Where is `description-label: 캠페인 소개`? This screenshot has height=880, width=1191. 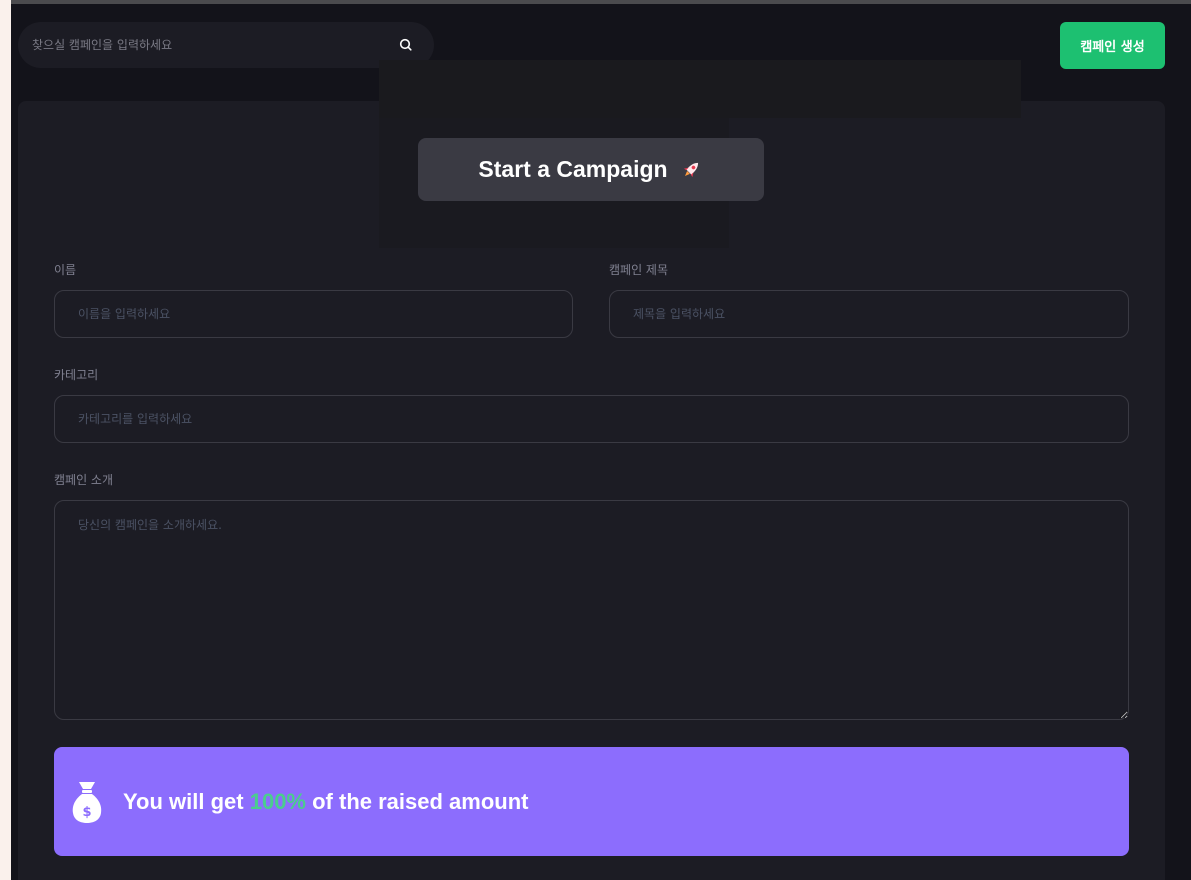 description-label: 캠페인 소개 is located at coordinates (84, 480).